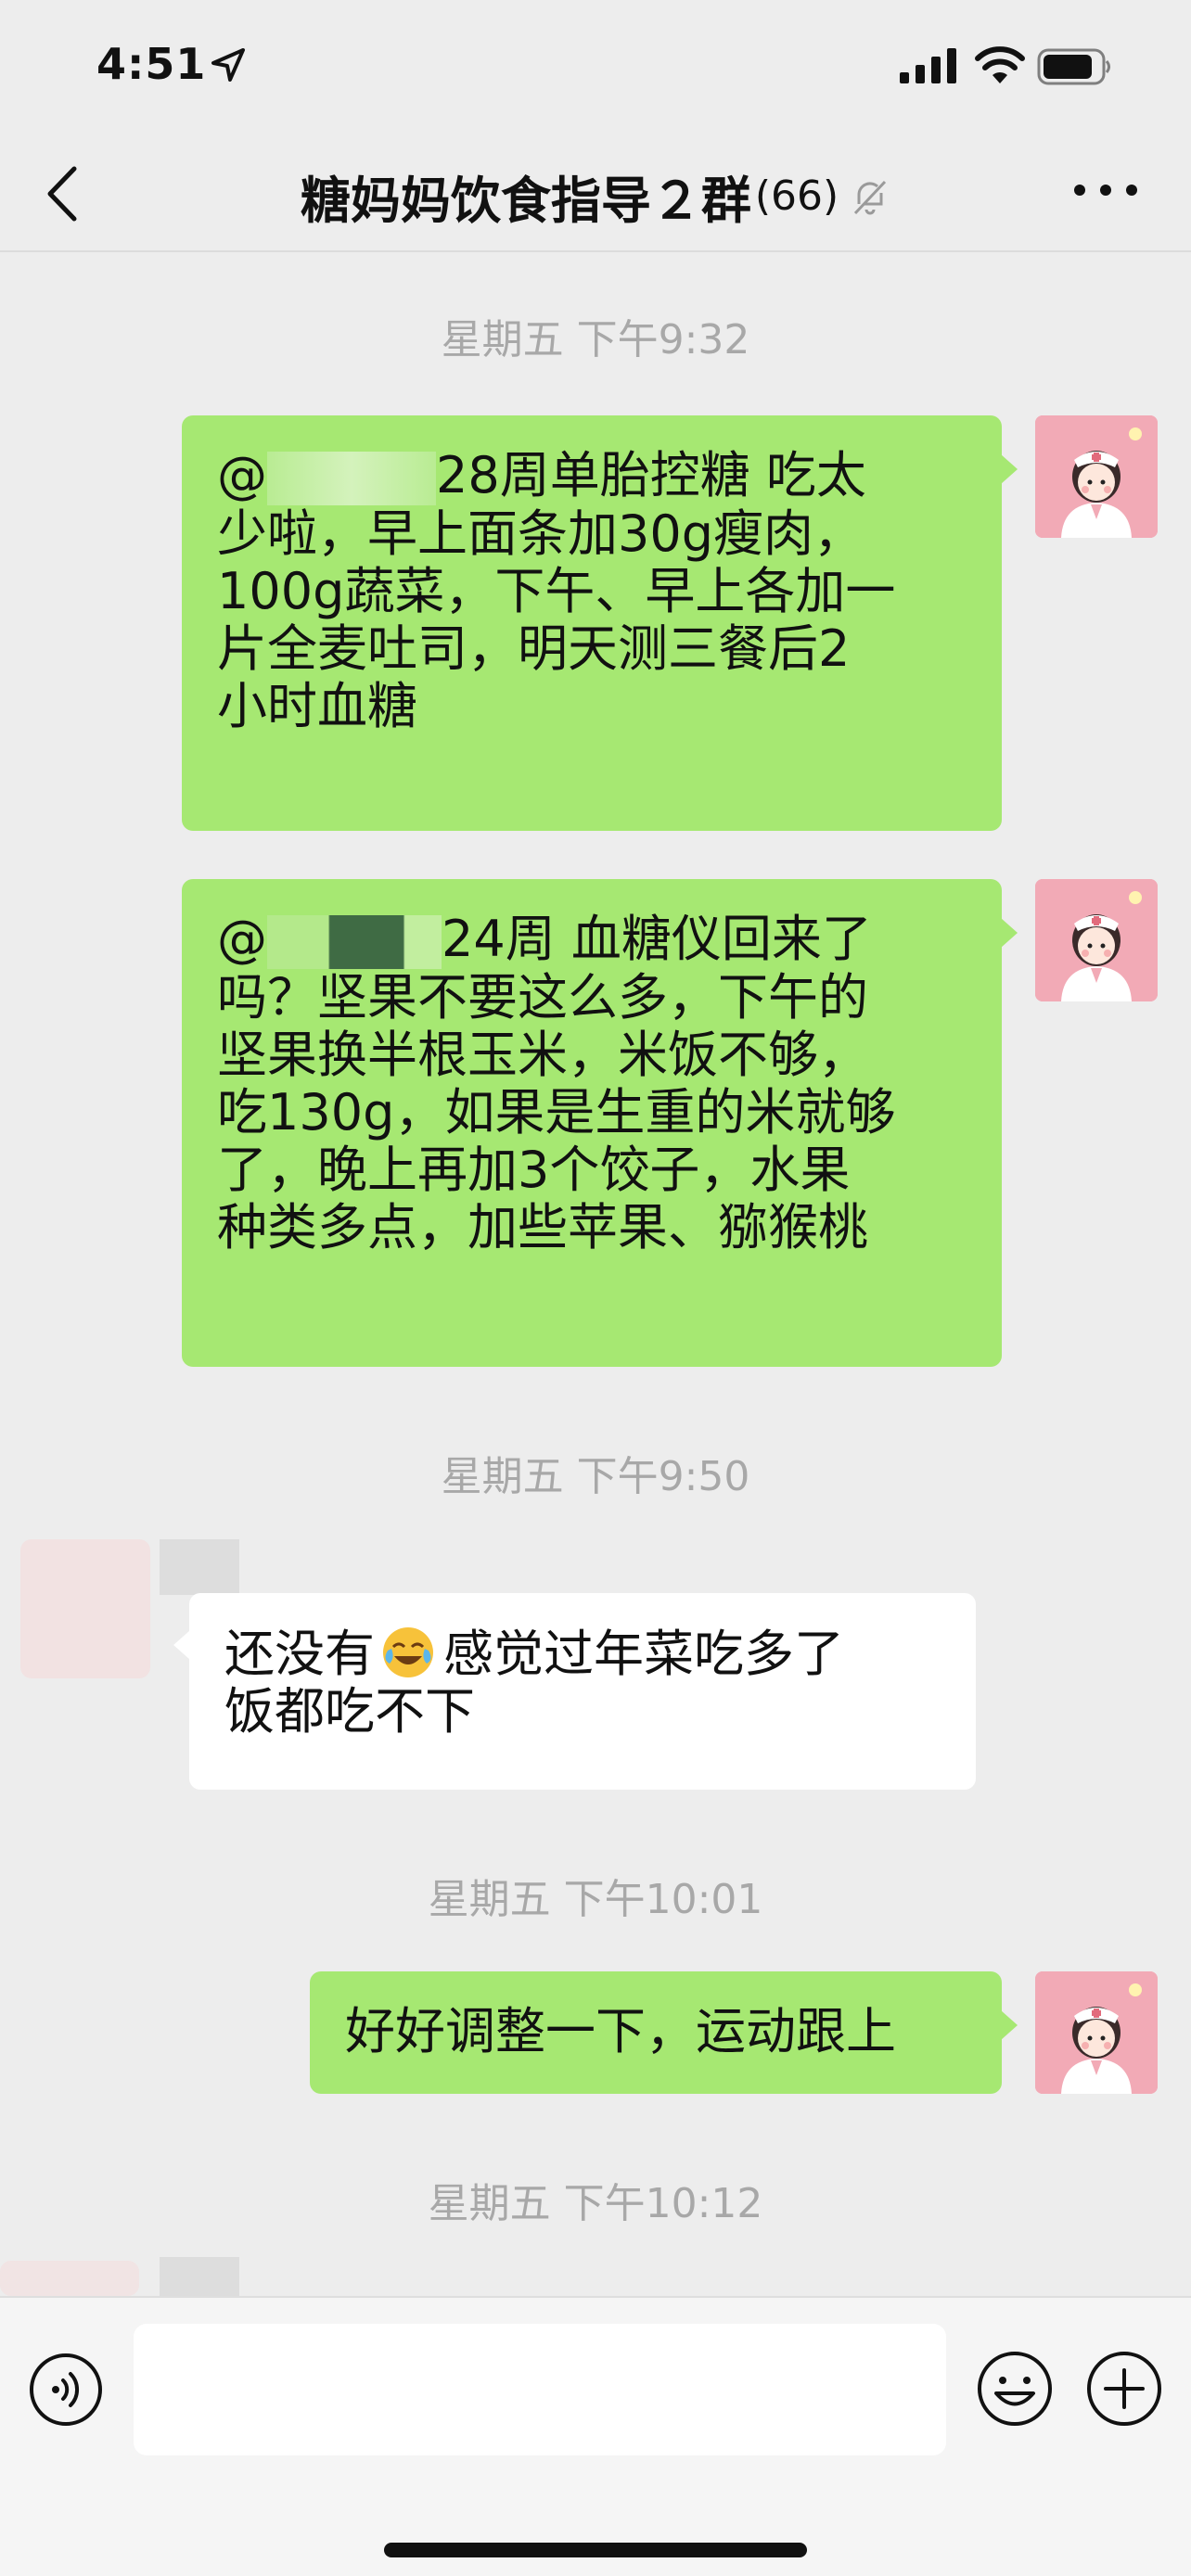  Describe the element at coordinates (556, 1112) in the screenshot. I see `message-line: 吃130g，如果是生重的米就够` at that location.